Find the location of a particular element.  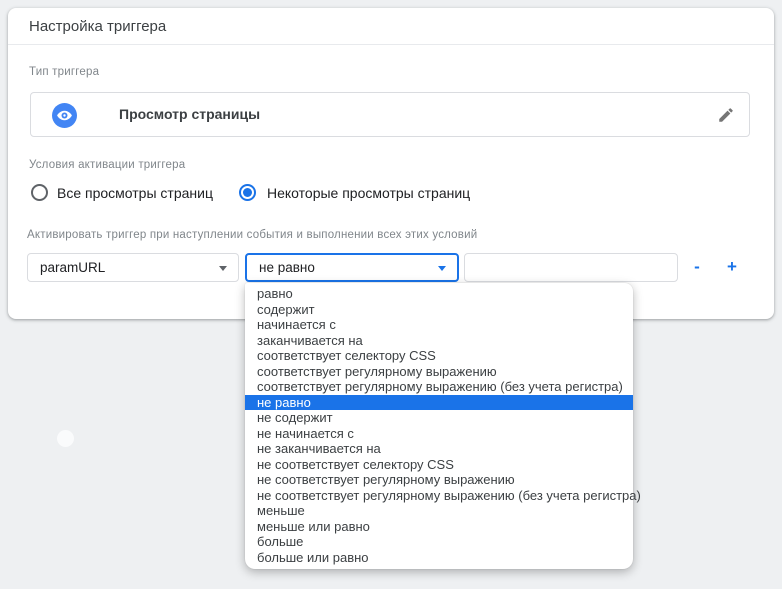

dropdown-option: не соответствует селектору CSS is located at coordinates (439, 465).